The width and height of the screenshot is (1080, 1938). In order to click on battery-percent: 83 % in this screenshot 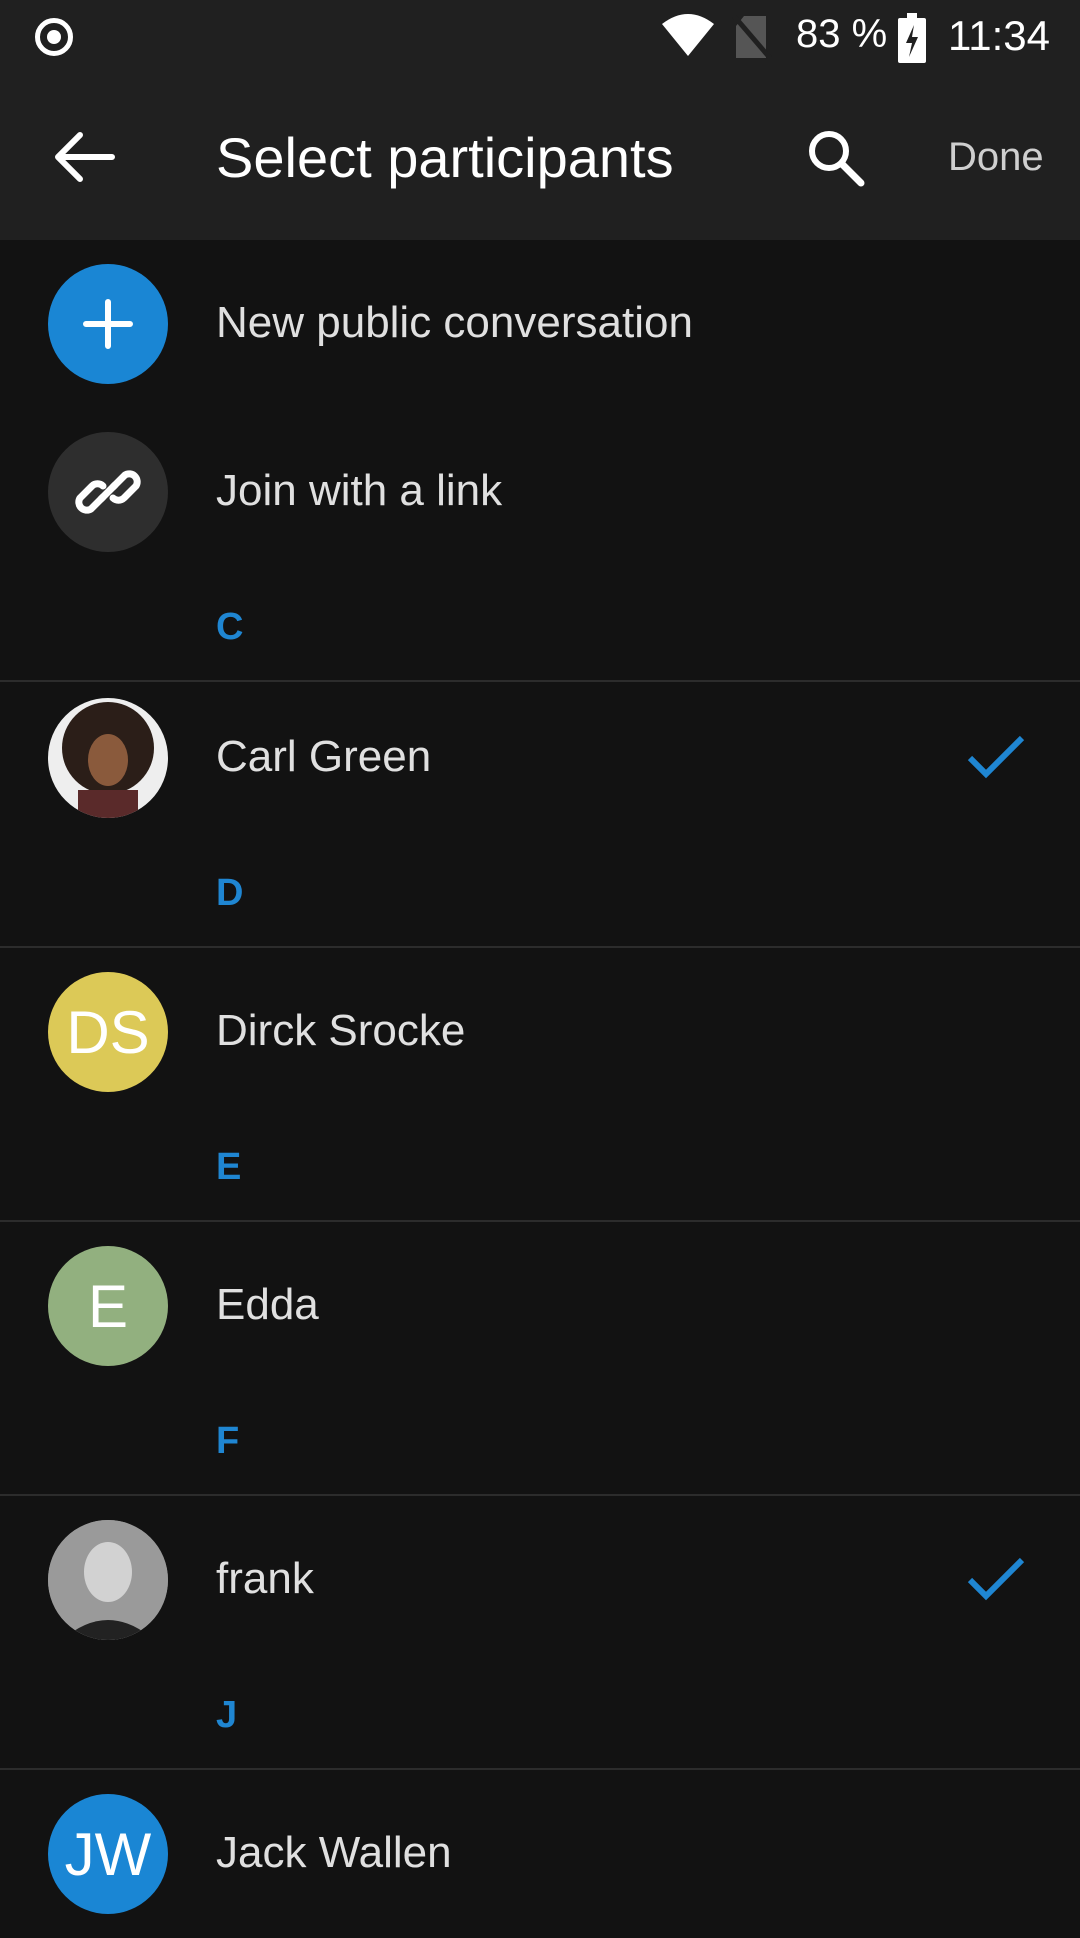, I will do `click(842, 34)`.